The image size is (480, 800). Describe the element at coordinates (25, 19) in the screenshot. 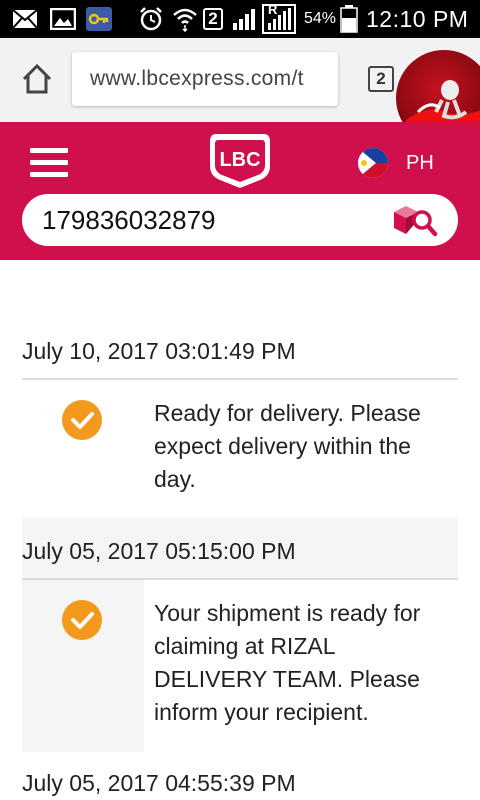

I see `mail-icon` at that location.